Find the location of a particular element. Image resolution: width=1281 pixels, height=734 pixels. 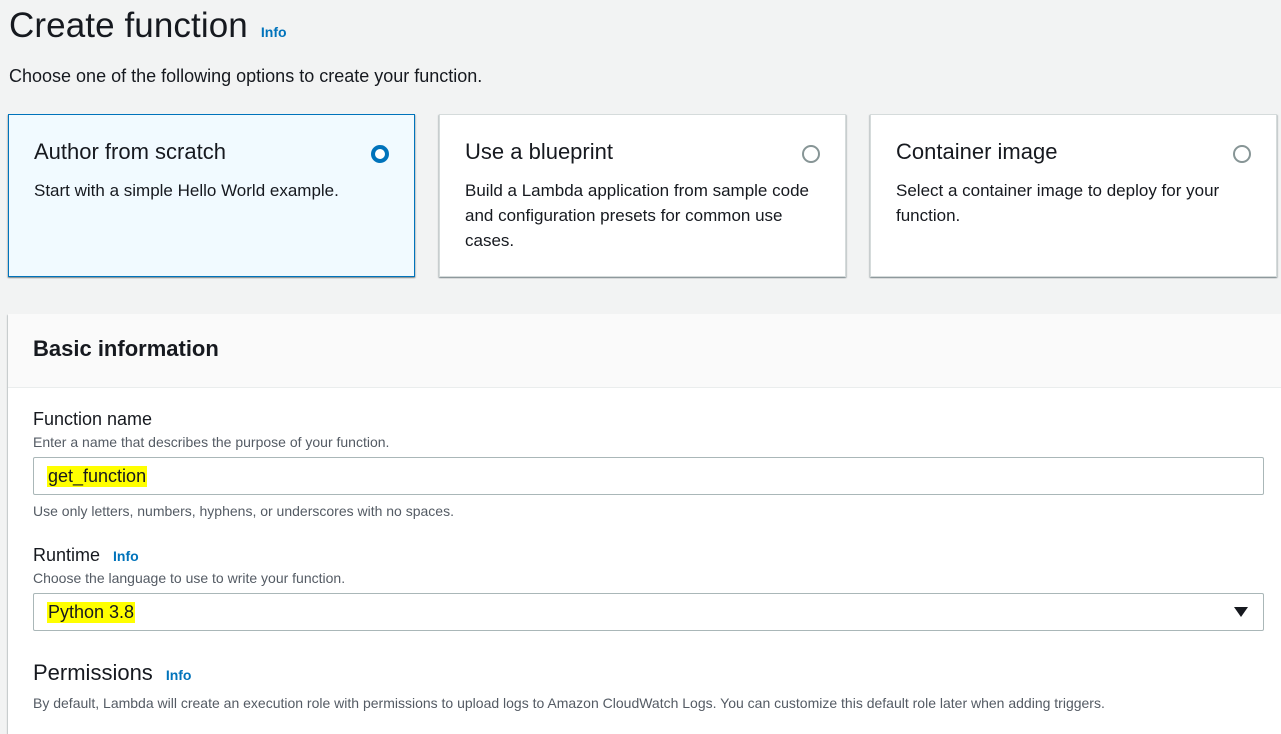

option-description: Start with a simple Hello World example. is located at coordinates (186, 190).